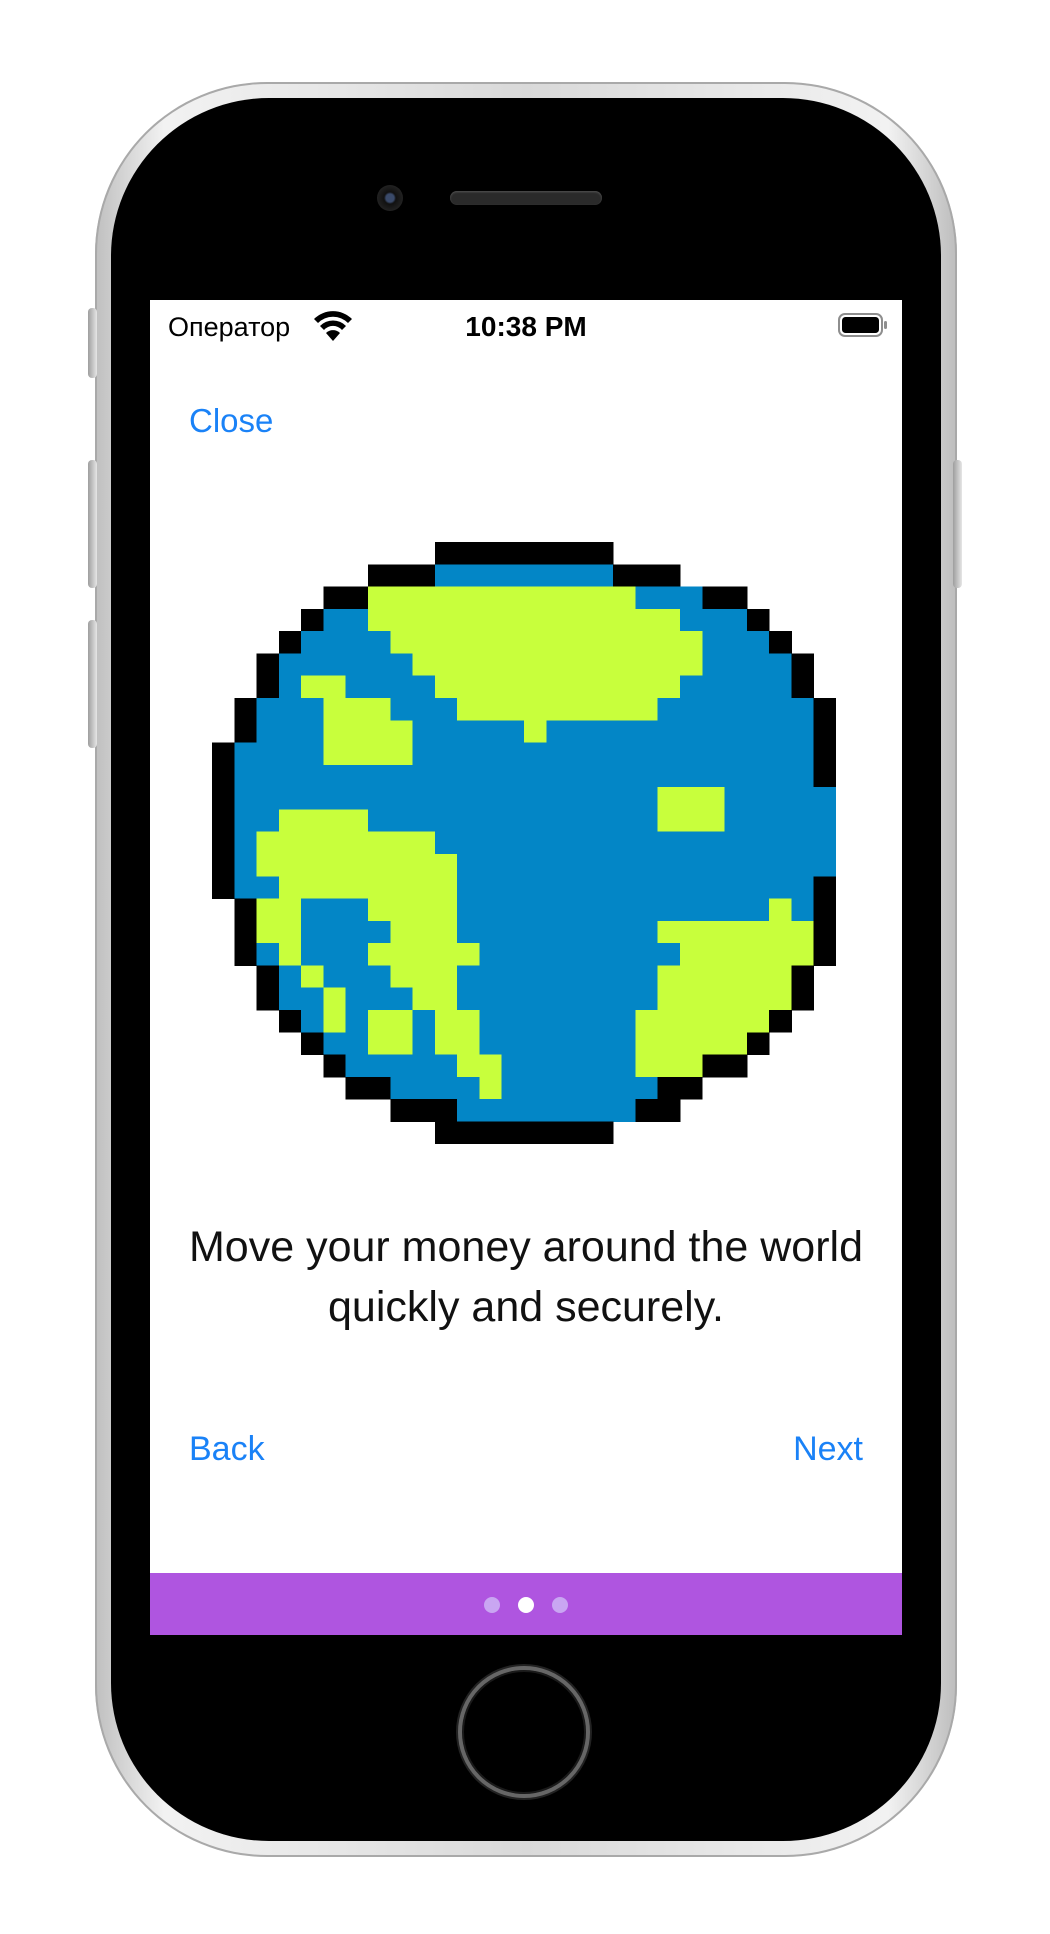 Image resolution: width=1050 pixels, height=1934 pixels. What do you see at coordinates (862, 325) in the screenshot?
I see `battery-full-icon` at bounding box center [862, 325].